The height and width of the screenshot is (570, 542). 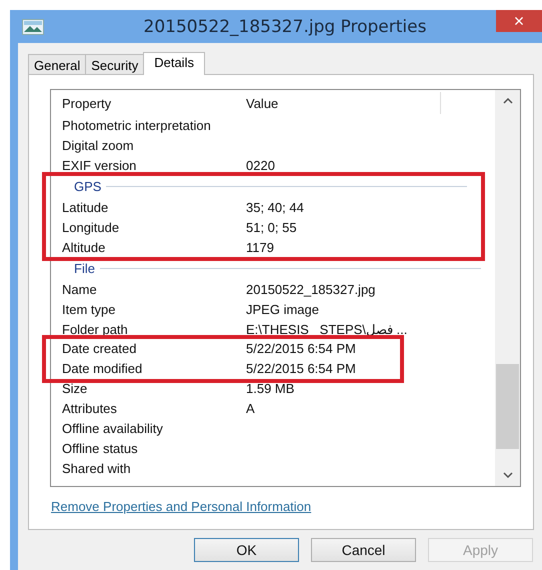 I want to click on property-value: 1179, so click(x=260, y=247).